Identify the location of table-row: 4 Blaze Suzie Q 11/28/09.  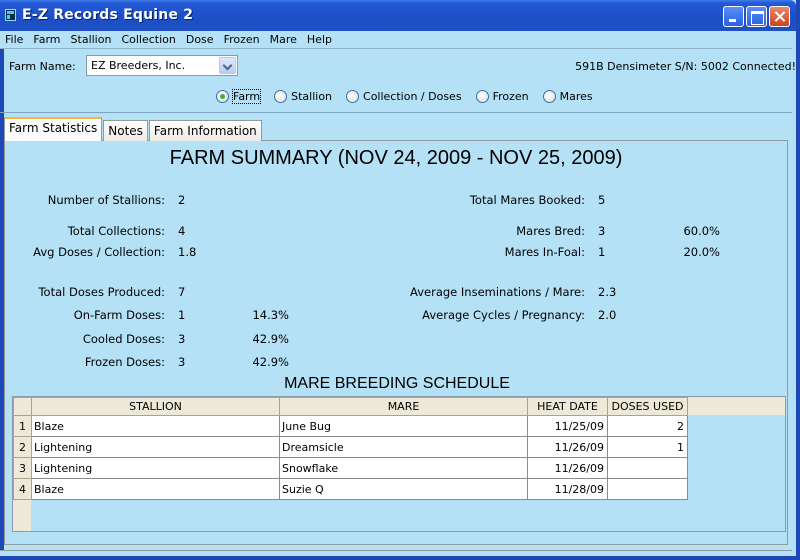
(350, 489).